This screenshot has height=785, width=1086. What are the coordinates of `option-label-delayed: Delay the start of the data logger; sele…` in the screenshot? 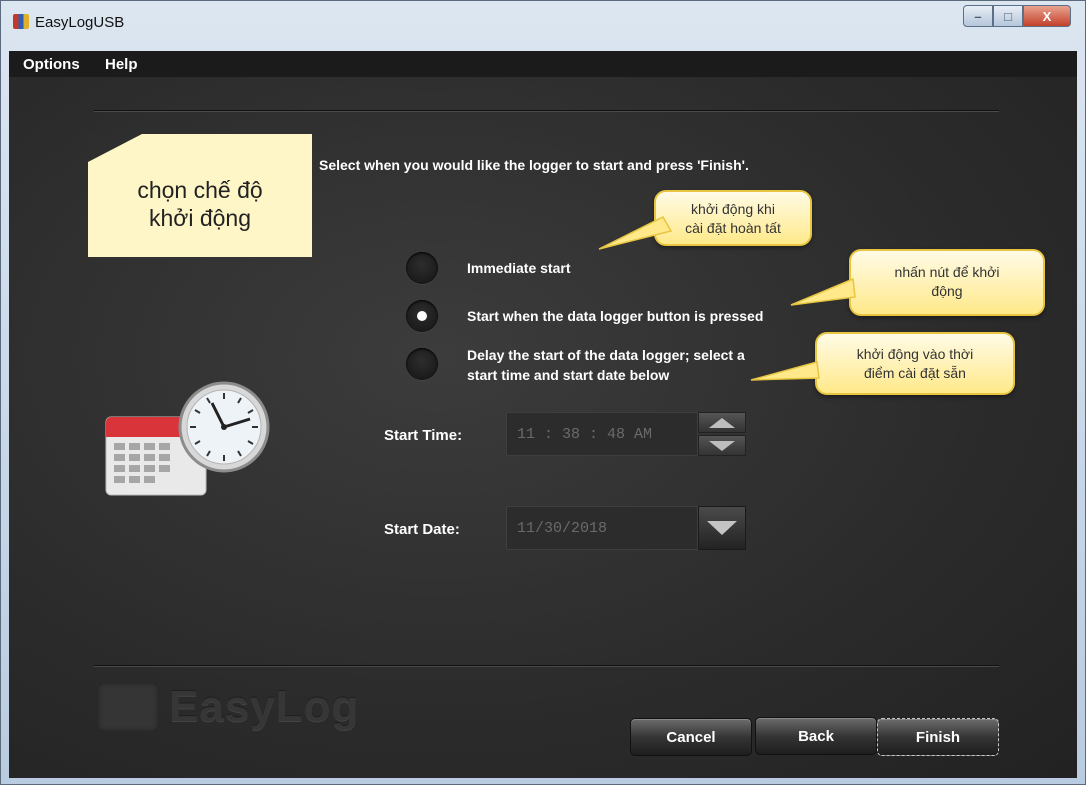 It's located at (606, 365).